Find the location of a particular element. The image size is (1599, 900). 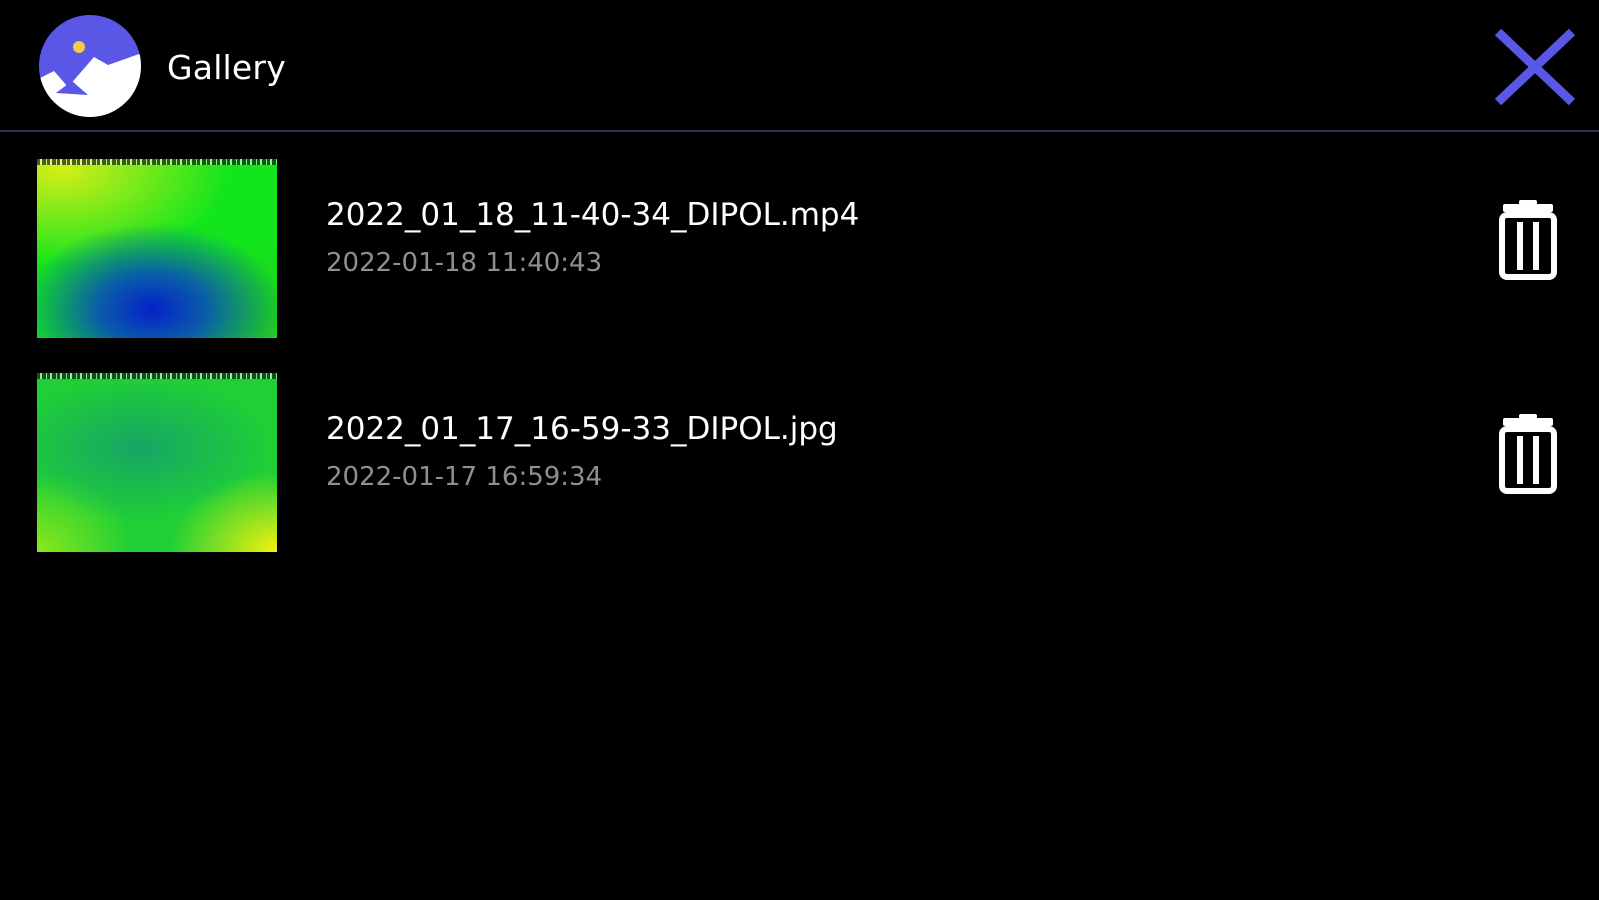

close-button is located at coordinates (1535, 67).